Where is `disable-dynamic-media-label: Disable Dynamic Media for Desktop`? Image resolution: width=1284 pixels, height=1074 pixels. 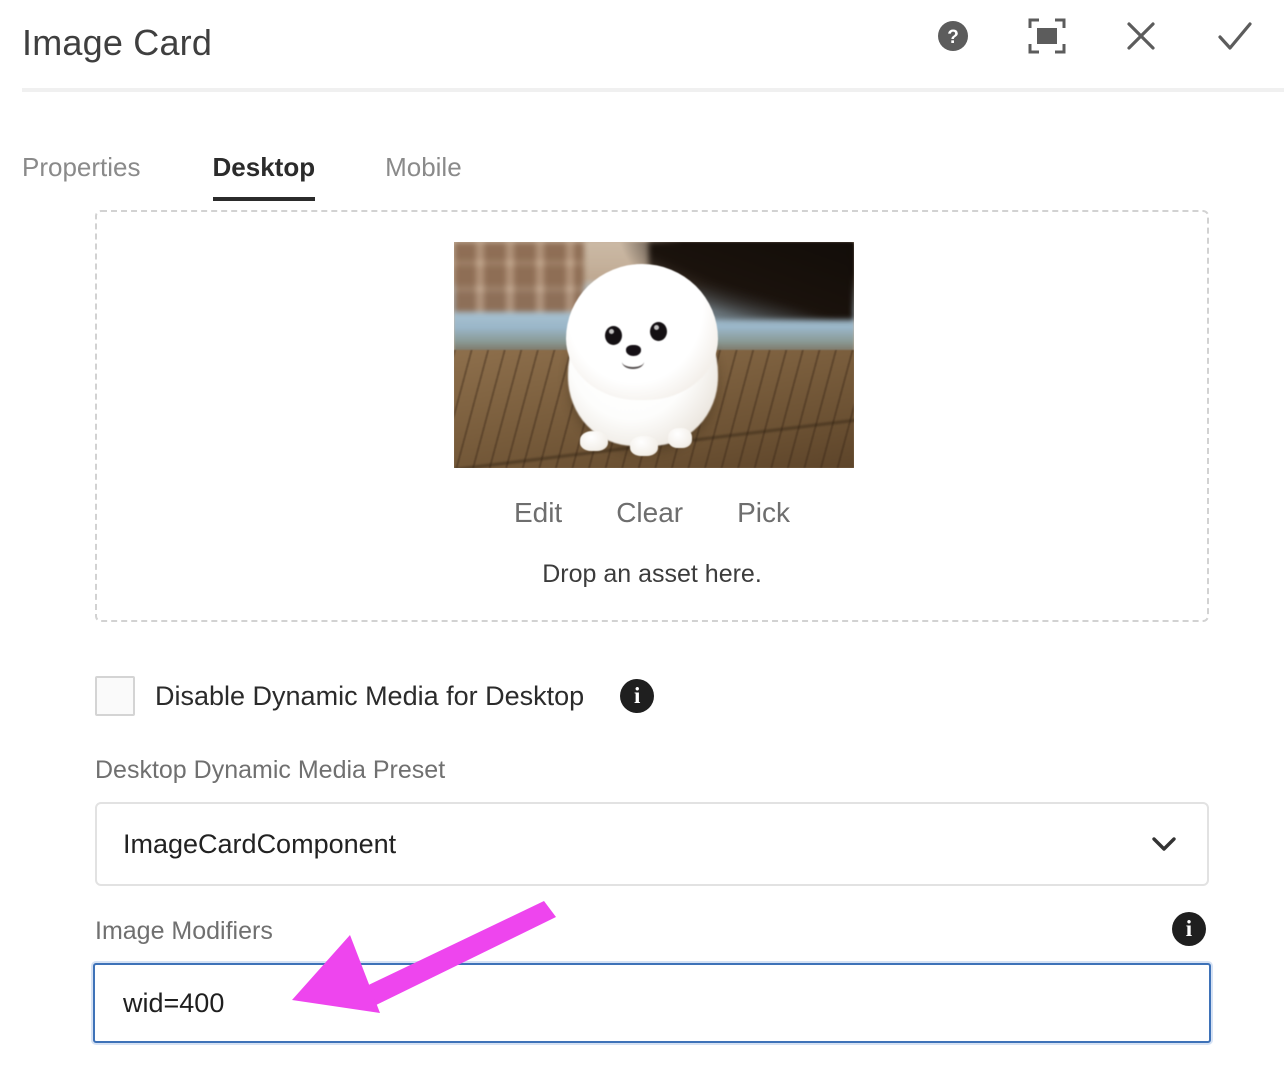 disable-dynamic-media-label: Disable Dynamic Media for Desktop is located at coordinates (370, 695).